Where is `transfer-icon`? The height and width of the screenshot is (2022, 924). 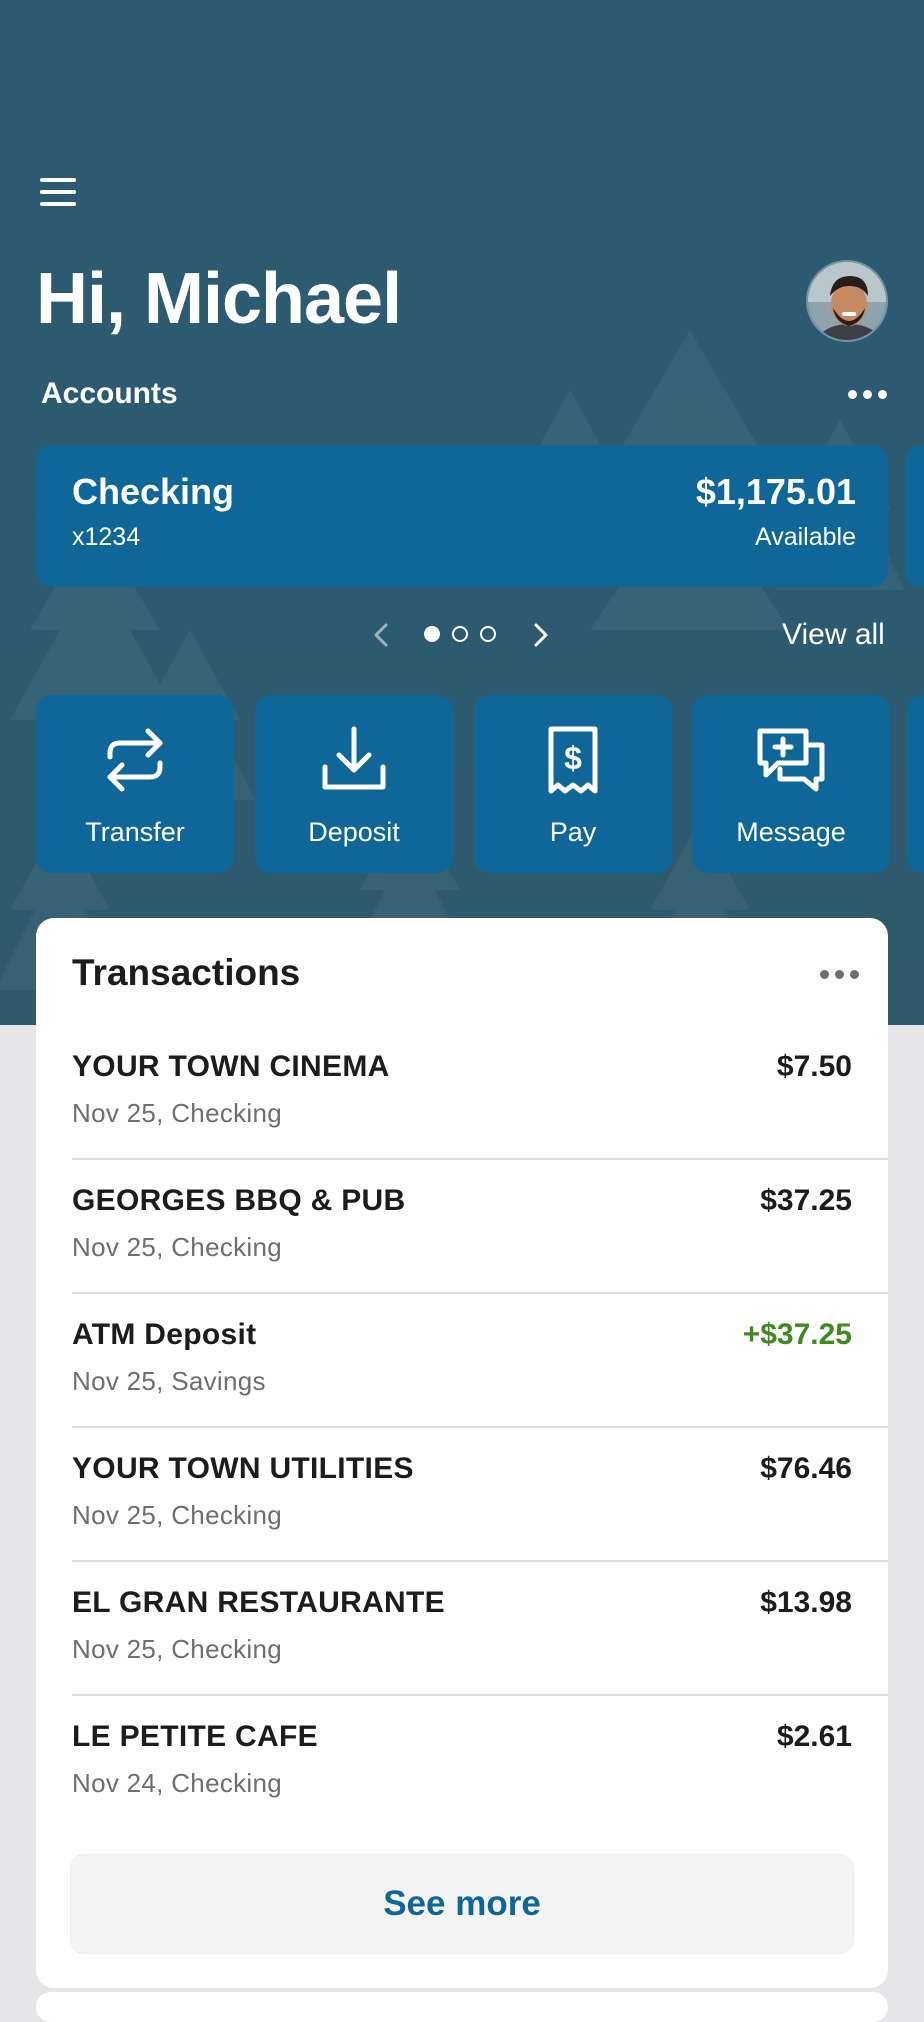
transfer-icon is located at coordinates (135, 760).